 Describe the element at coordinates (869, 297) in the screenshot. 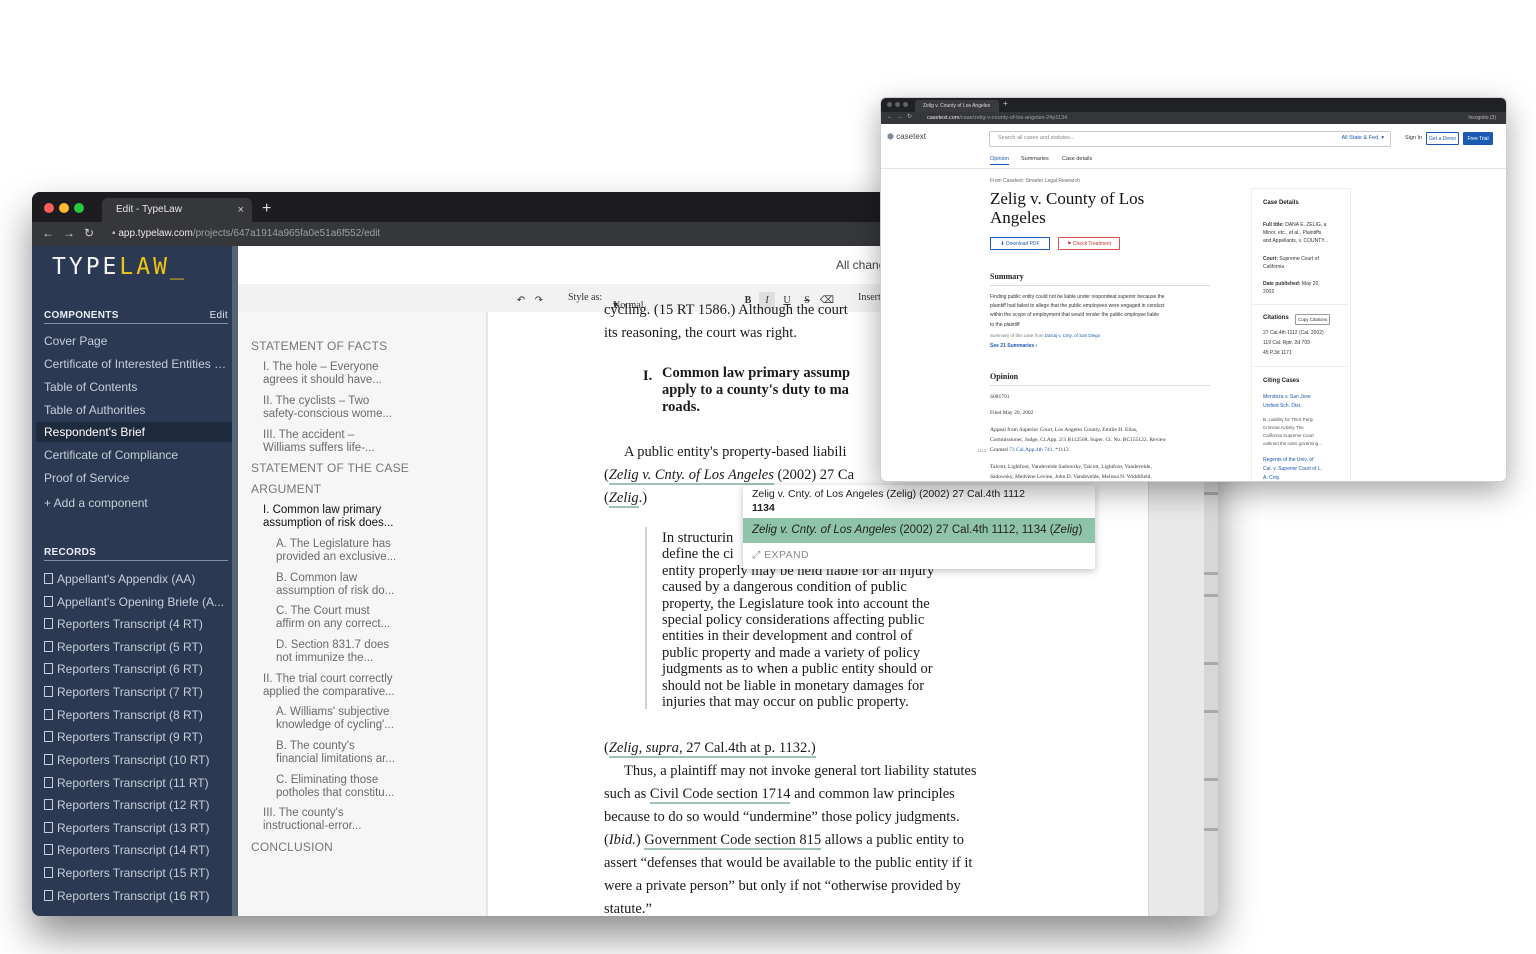

I see `insert-menu: Insert` at that location.